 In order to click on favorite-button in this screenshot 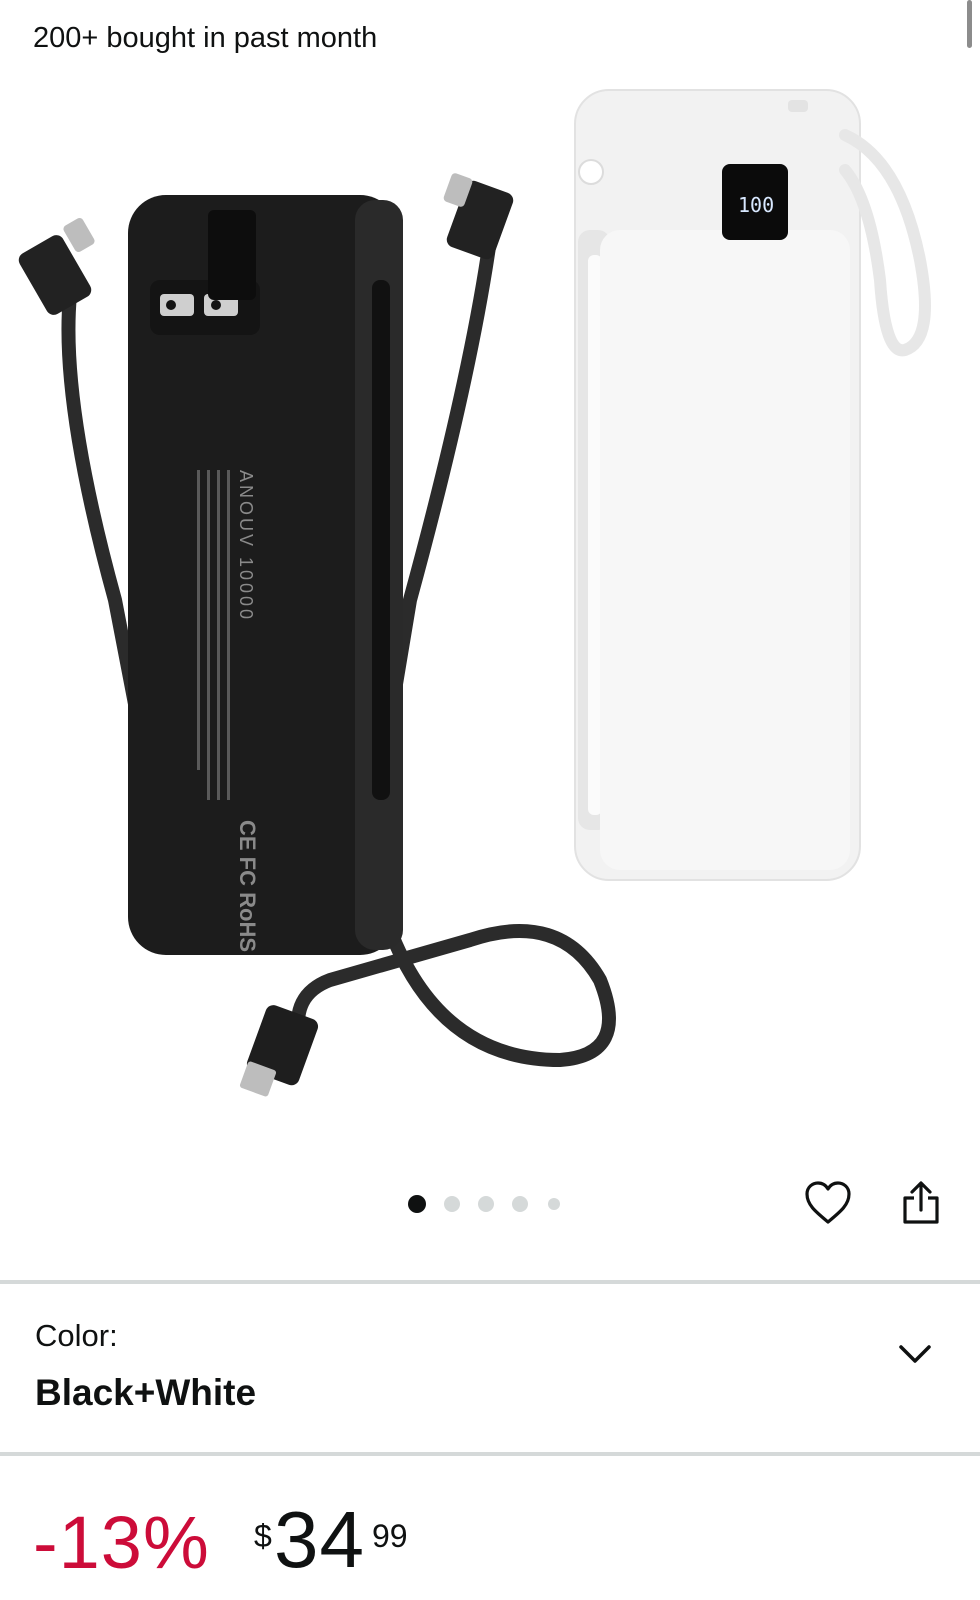, I will do `click(828, 1203)`.